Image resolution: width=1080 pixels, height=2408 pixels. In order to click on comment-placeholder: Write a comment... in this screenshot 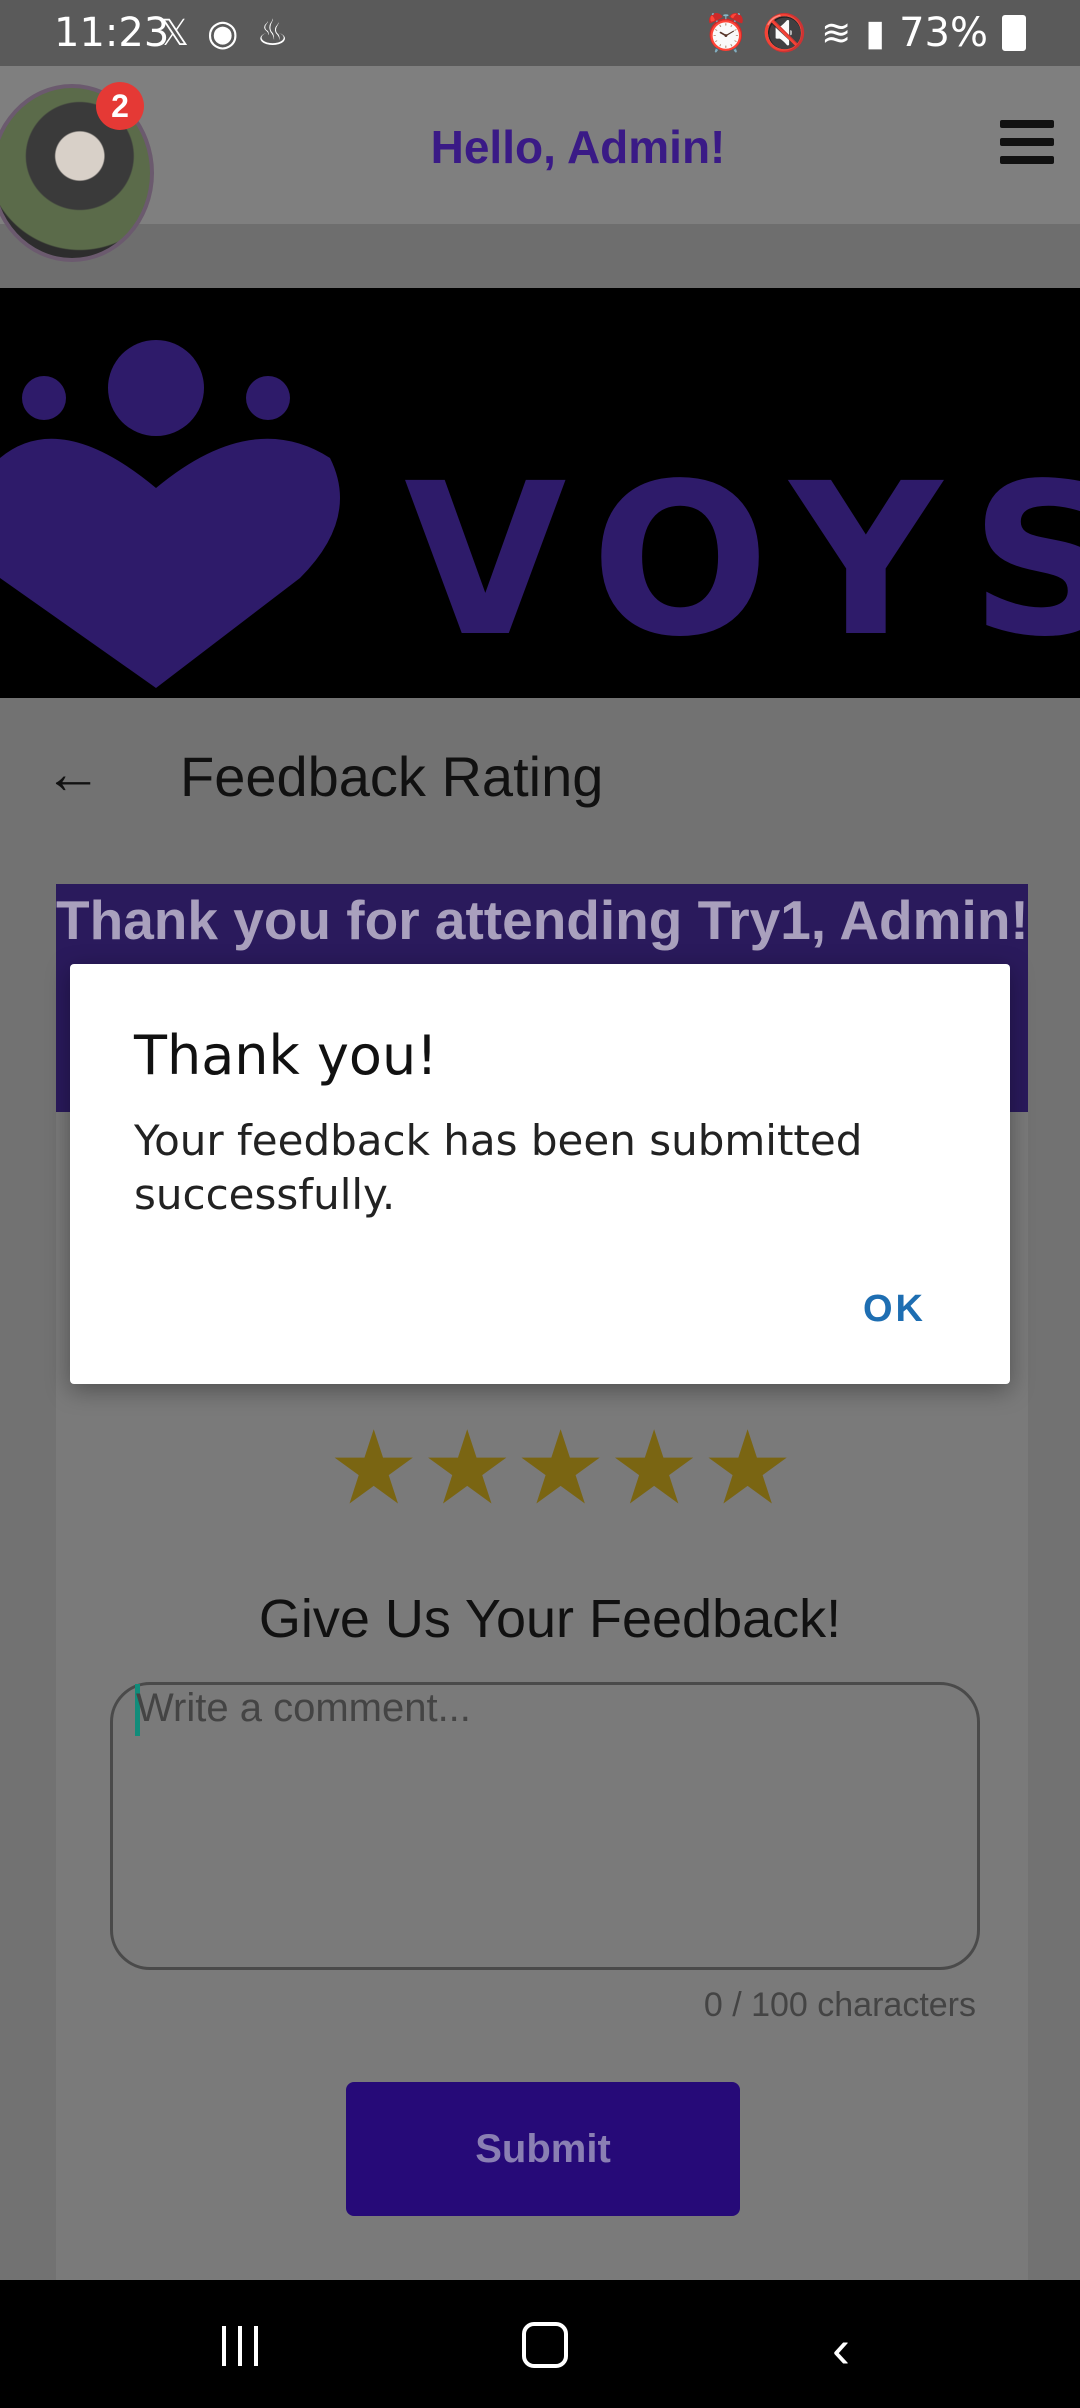, I will do `click(303, 1708)`.